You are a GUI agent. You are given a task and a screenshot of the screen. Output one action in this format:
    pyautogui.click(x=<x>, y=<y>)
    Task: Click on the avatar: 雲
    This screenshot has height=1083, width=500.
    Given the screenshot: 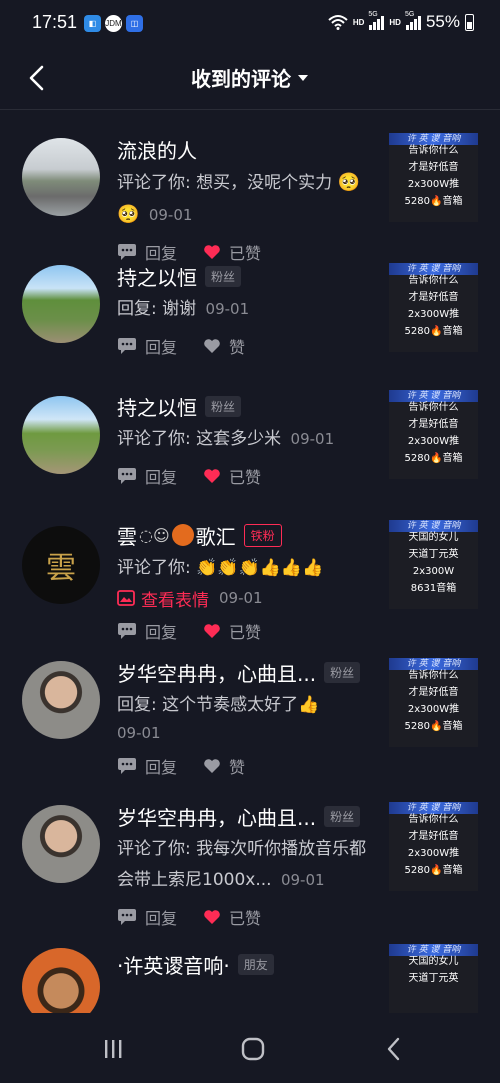 What is the action you would take?
    pyautogui.click(x=61, y=565)
    